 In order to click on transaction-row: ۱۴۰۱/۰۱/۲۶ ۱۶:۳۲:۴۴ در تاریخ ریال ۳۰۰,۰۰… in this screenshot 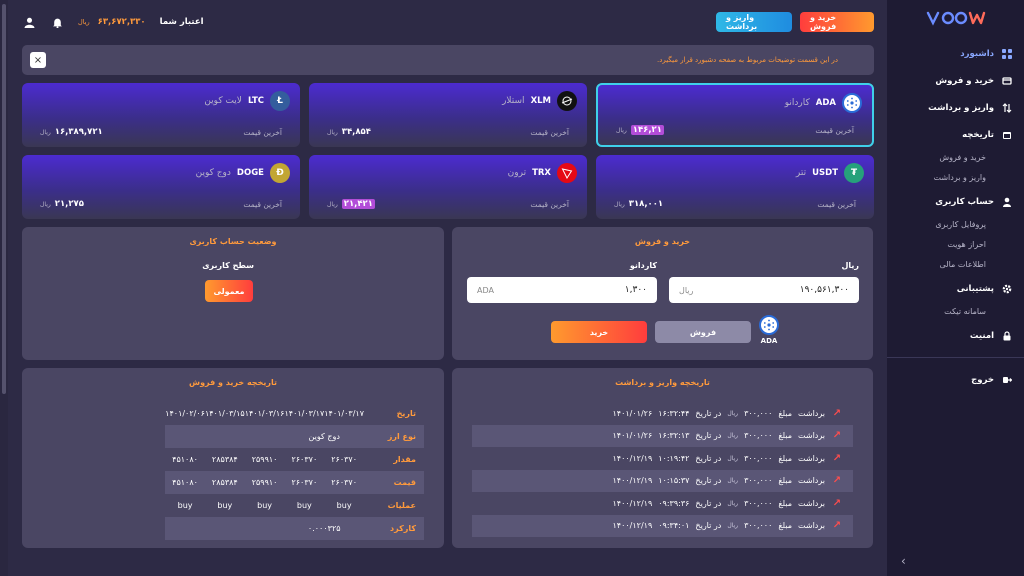, I will do `click(662, 413)`.